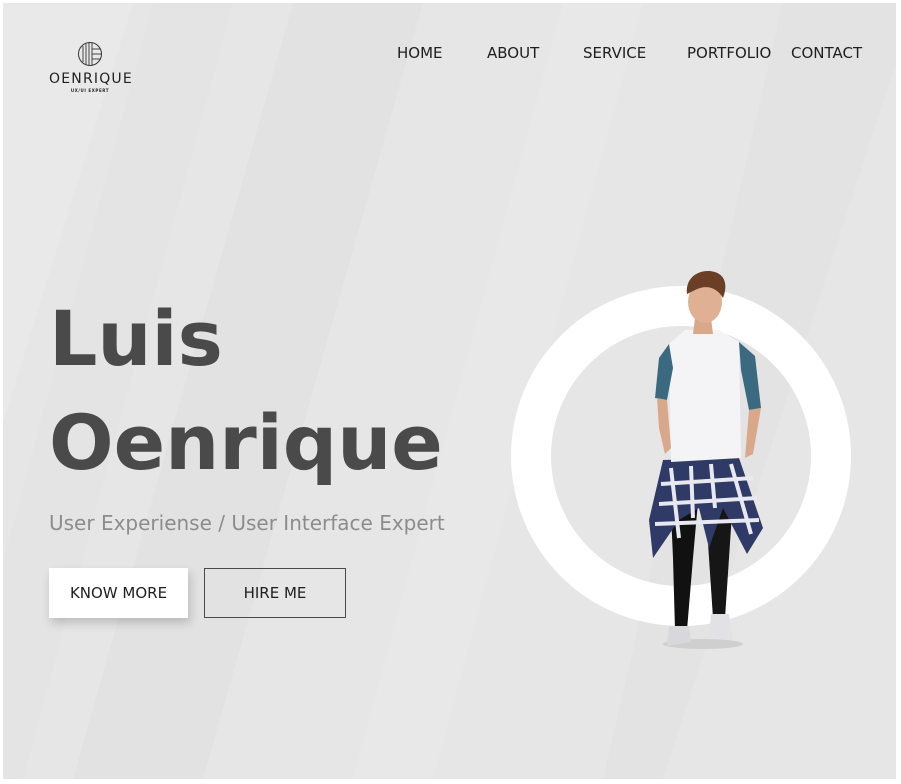  I want to click on nav-item-about: ABOUT, so click(513, 53).